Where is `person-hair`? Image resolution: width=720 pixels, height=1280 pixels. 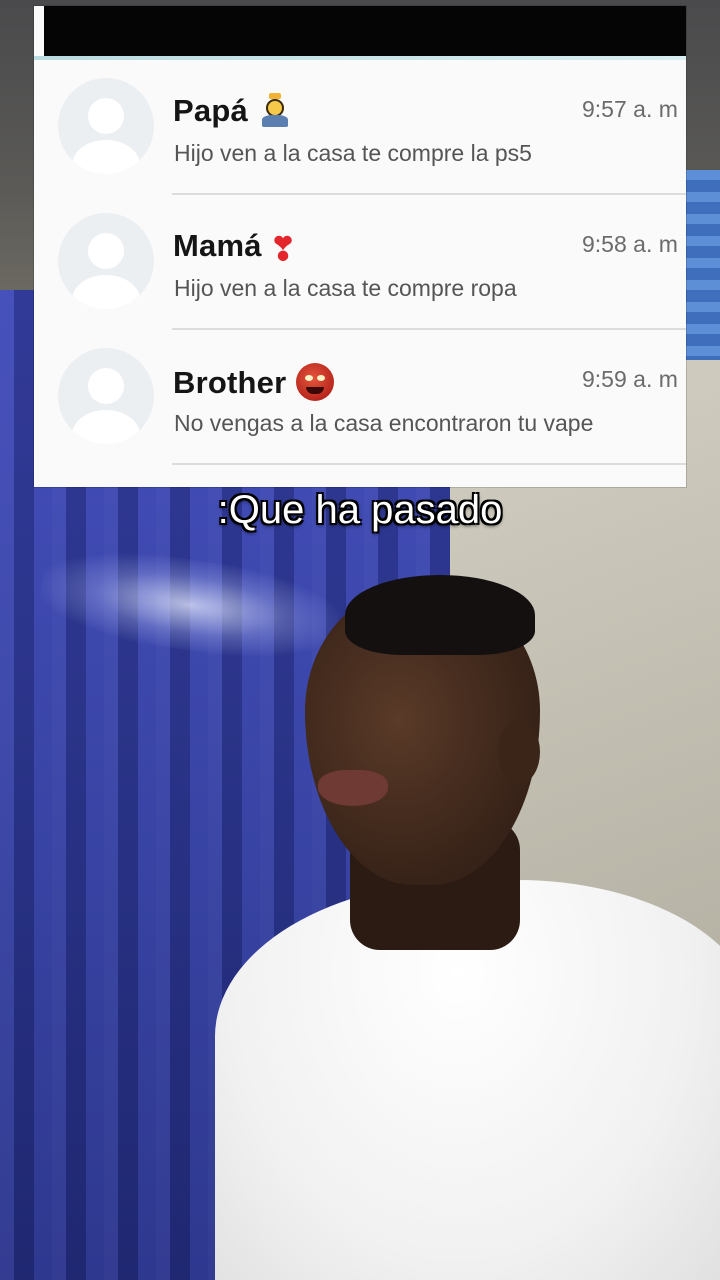
person-hair is located at coordinates (440, 615).